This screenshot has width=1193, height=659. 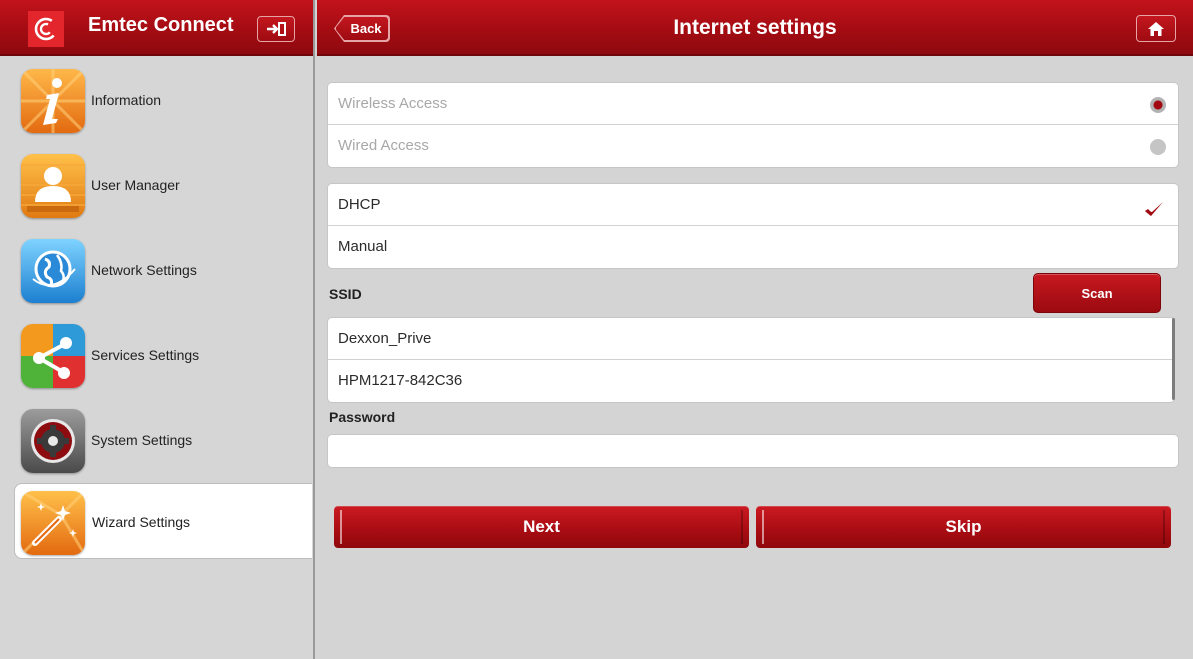 I want to click on manual-label: Manual, so click(x=363, y=246).